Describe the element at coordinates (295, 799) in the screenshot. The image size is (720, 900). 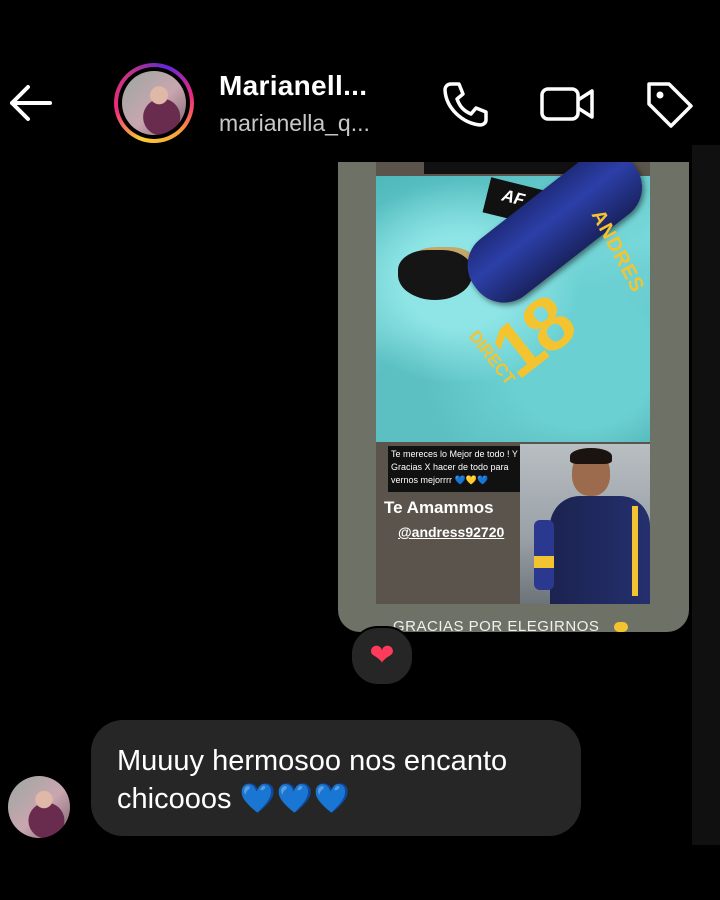
I see `message-hearts: 💙💙💙` at that location.